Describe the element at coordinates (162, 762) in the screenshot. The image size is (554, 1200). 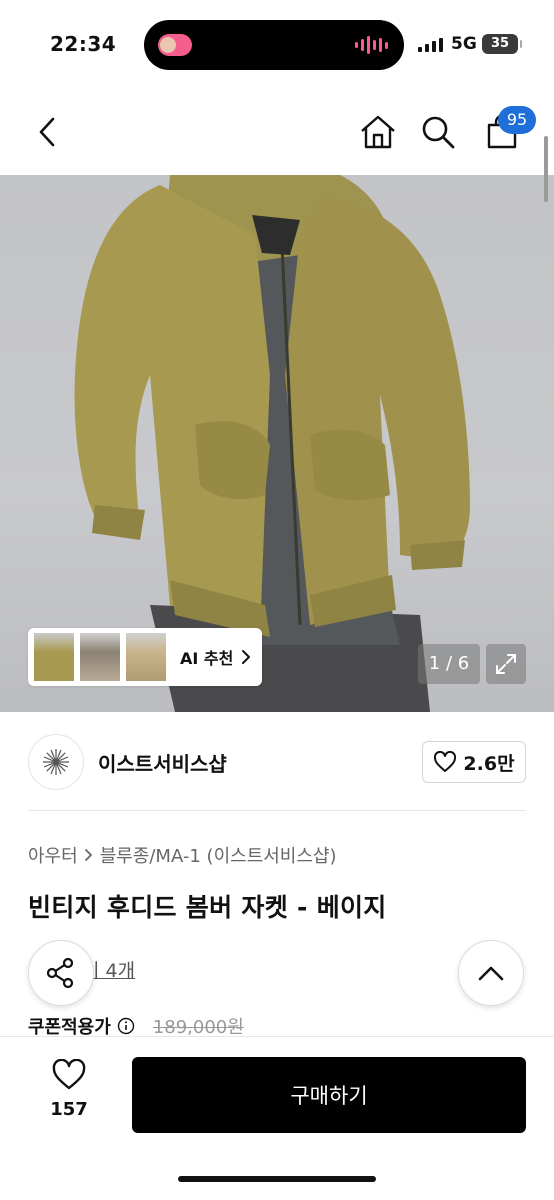
I see `store-name: 이스트서비스샵` at that location.